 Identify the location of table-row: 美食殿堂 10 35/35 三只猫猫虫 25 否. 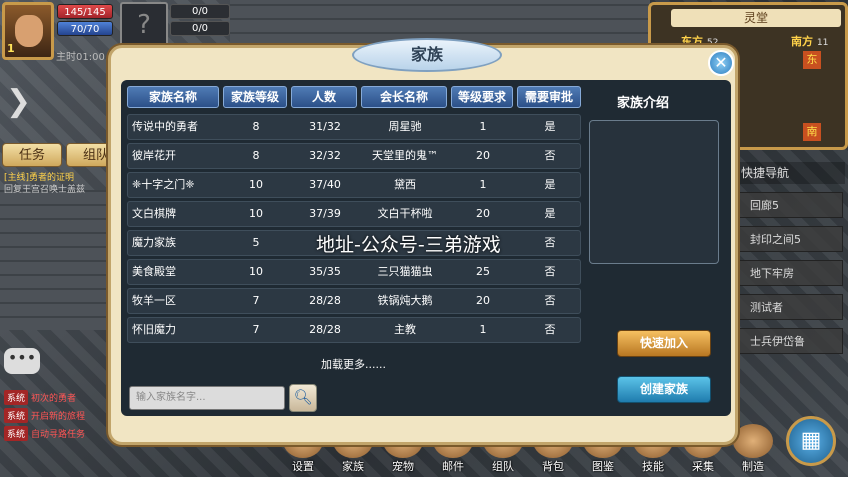
(354, 272).